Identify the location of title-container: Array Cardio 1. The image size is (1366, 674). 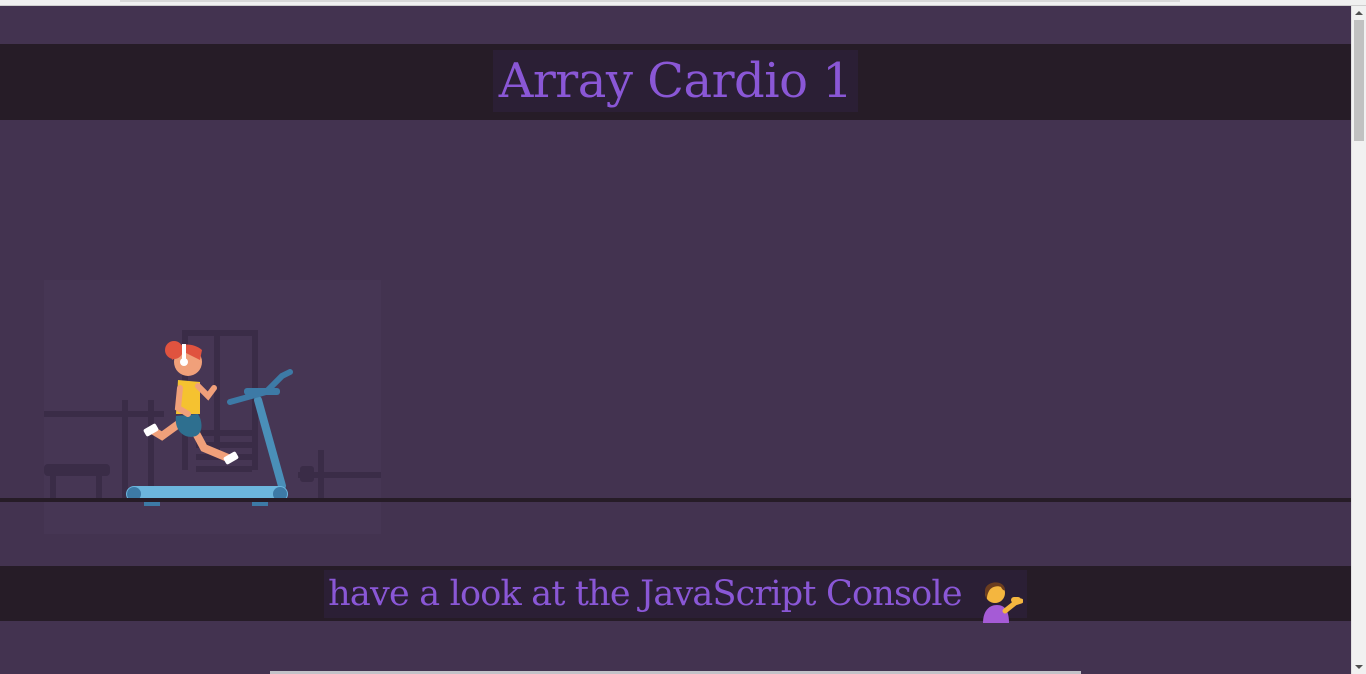
(675, 82).